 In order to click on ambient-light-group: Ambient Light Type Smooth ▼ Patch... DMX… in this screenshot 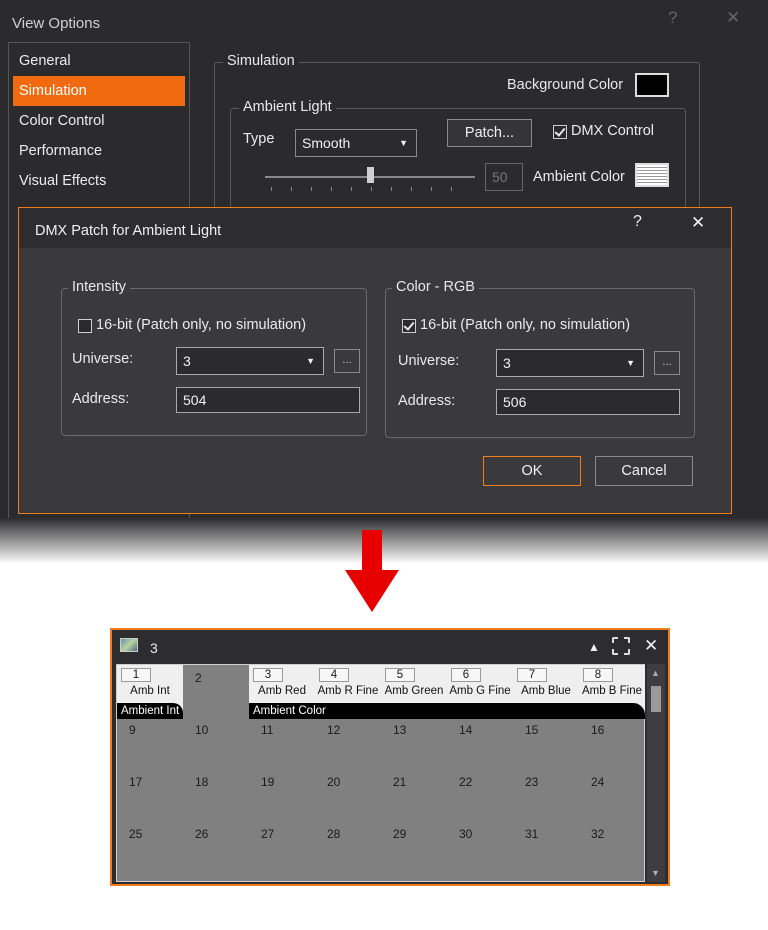, I will do `click(458, 153)`.